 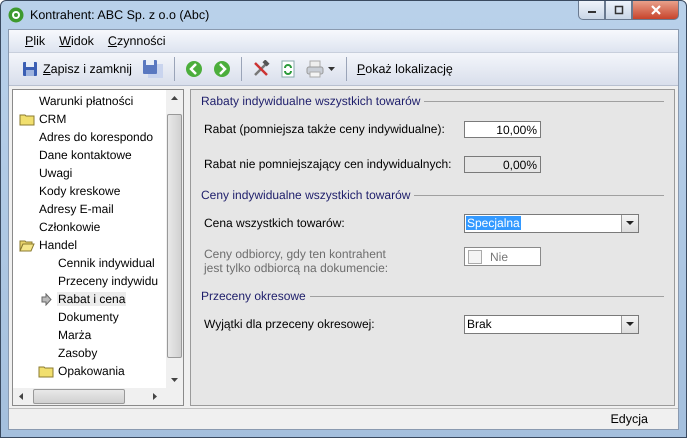 What do you see at coordinates (325, 129) in the screenshot?
I see `field-label: Rabat (pomniejsza także ceny indywidualne):` at bounding box center [325, 129].